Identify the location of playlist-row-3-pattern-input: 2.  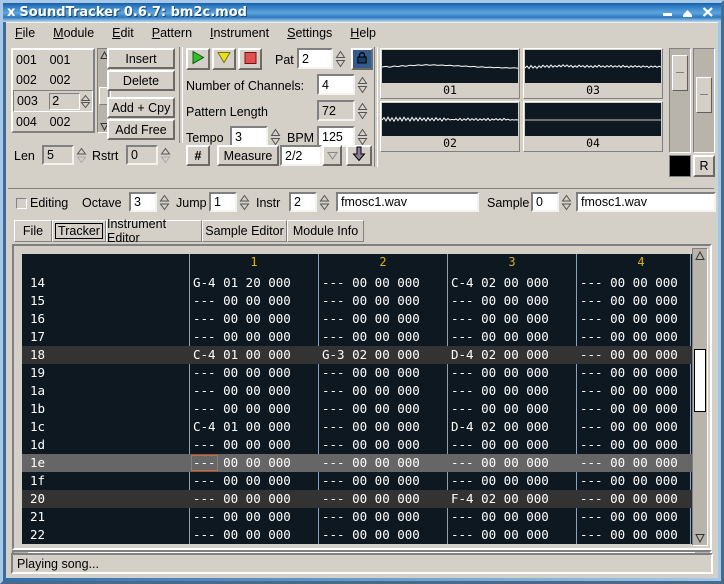
(64, 101).